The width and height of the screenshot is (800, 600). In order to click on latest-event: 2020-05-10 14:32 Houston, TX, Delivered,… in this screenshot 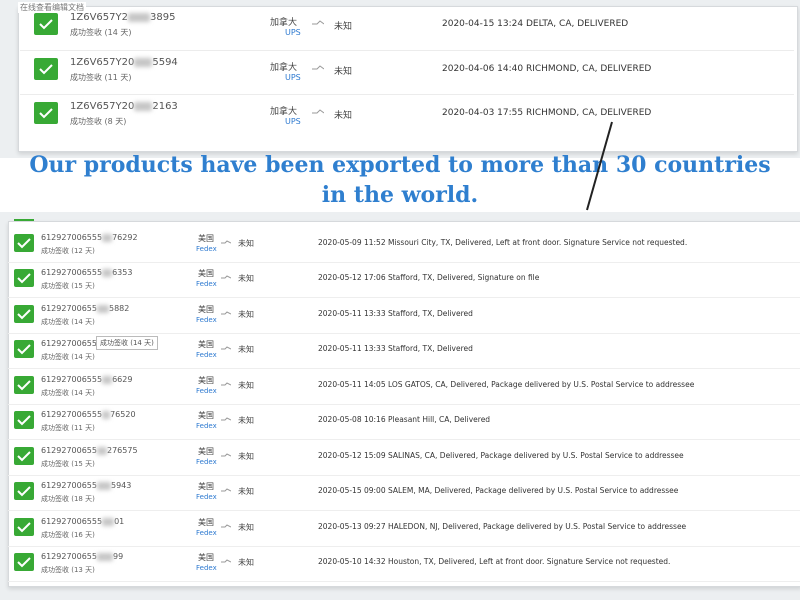, I will do `click(494, 561)`.